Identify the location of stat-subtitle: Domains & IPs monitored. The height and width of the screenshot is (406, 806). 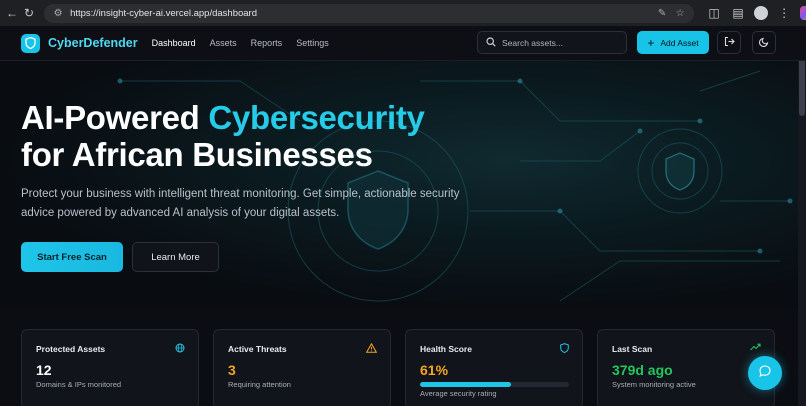
(79, 384).